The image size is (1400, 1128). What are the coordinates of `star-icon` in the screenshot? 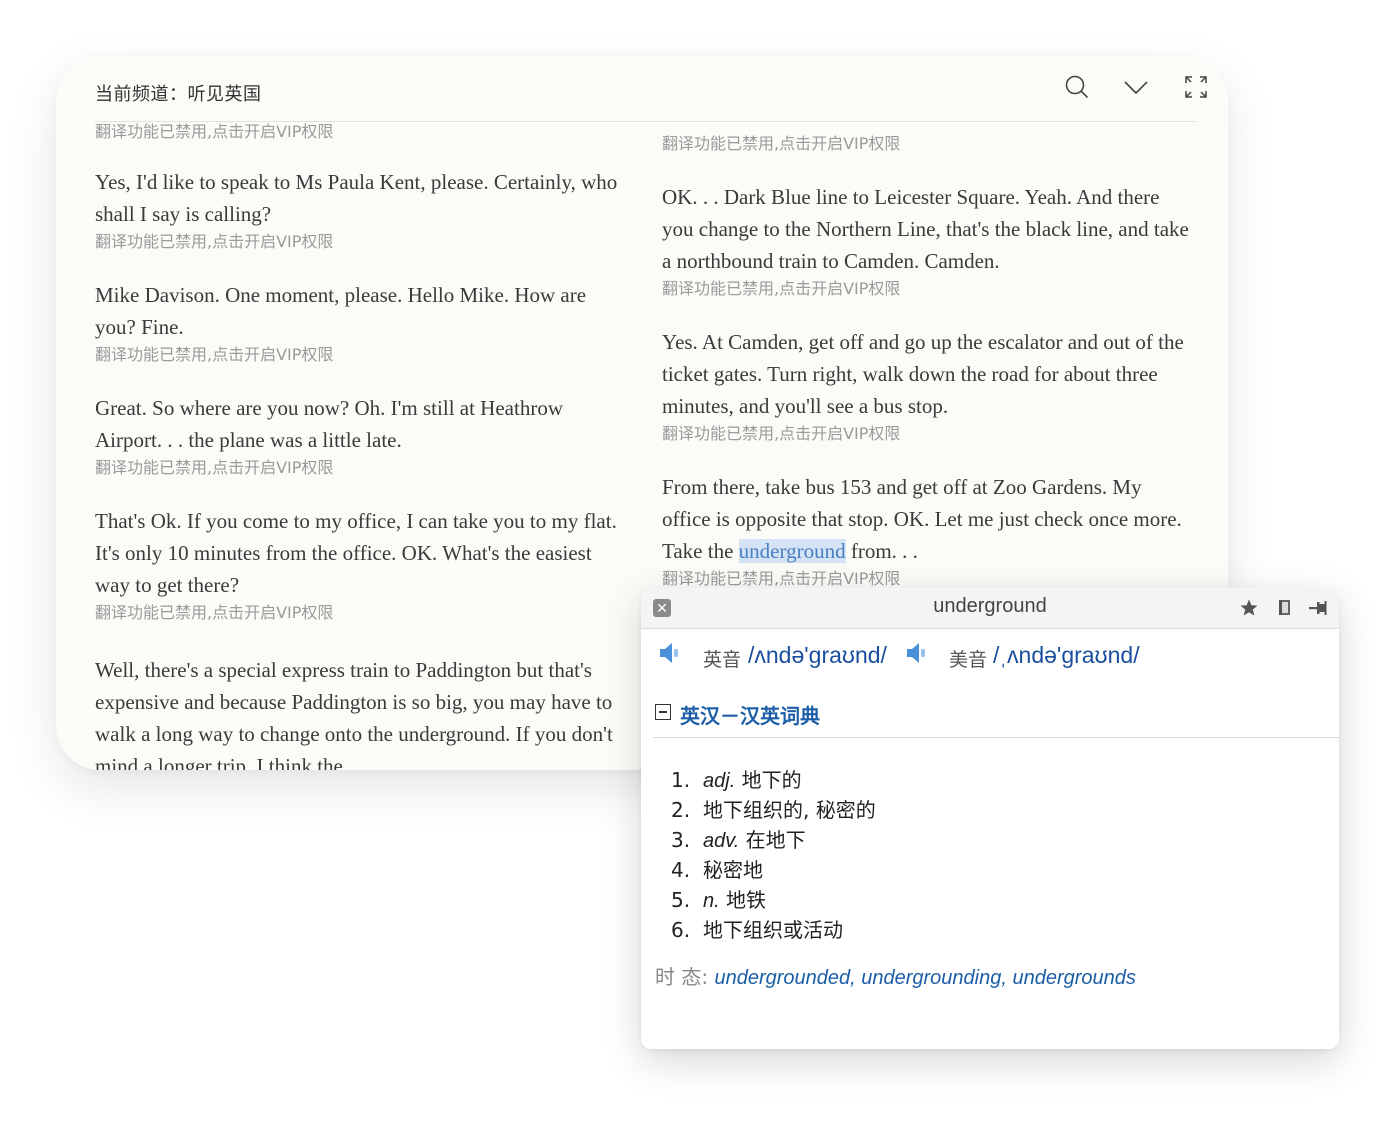 It's located at (1249, 608).